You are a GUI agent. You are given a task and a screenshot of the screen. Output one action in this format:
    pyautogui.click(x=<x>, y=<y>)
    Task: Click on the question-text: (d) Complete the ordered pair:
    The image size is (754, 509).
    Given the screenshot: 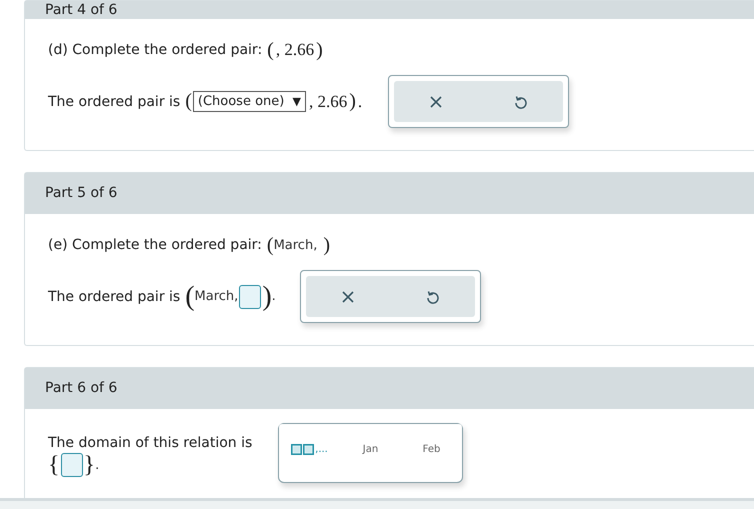 What is the action you would take?
    pyautogui.click(x=155, y=50)
    